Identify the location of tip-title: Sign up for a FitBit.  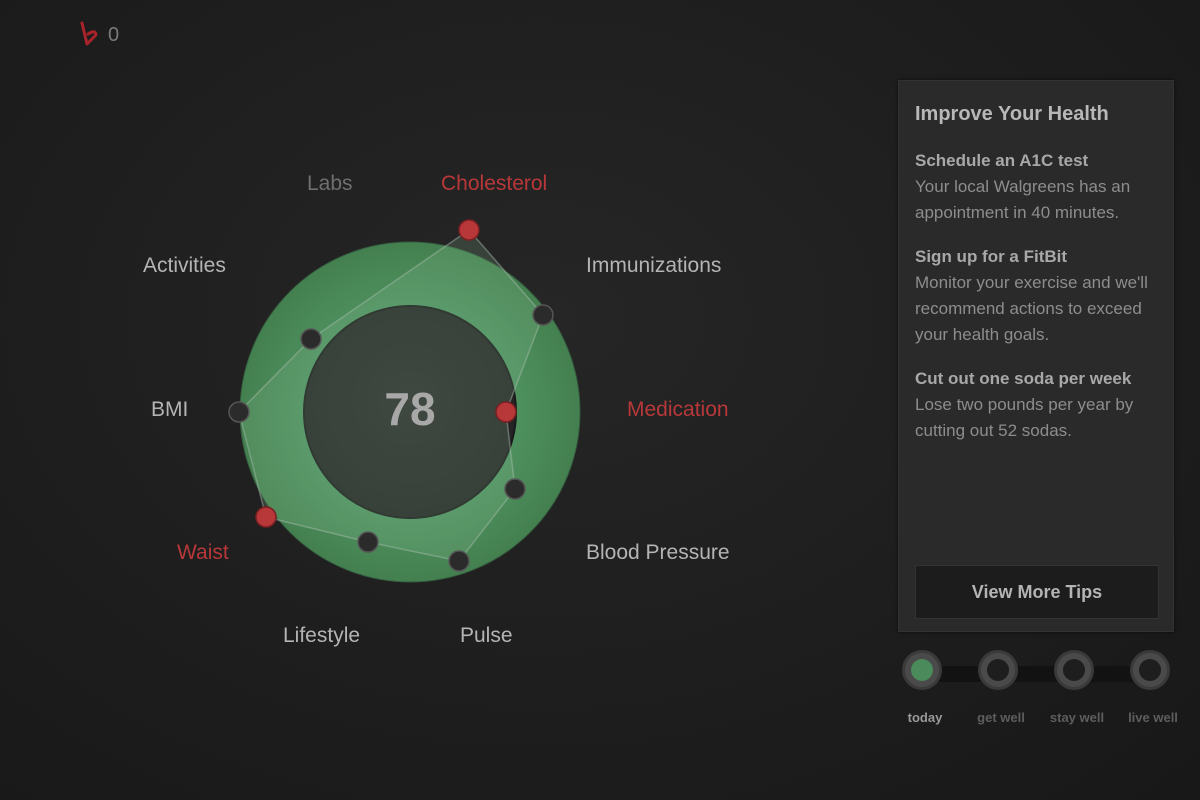
(991, 256).